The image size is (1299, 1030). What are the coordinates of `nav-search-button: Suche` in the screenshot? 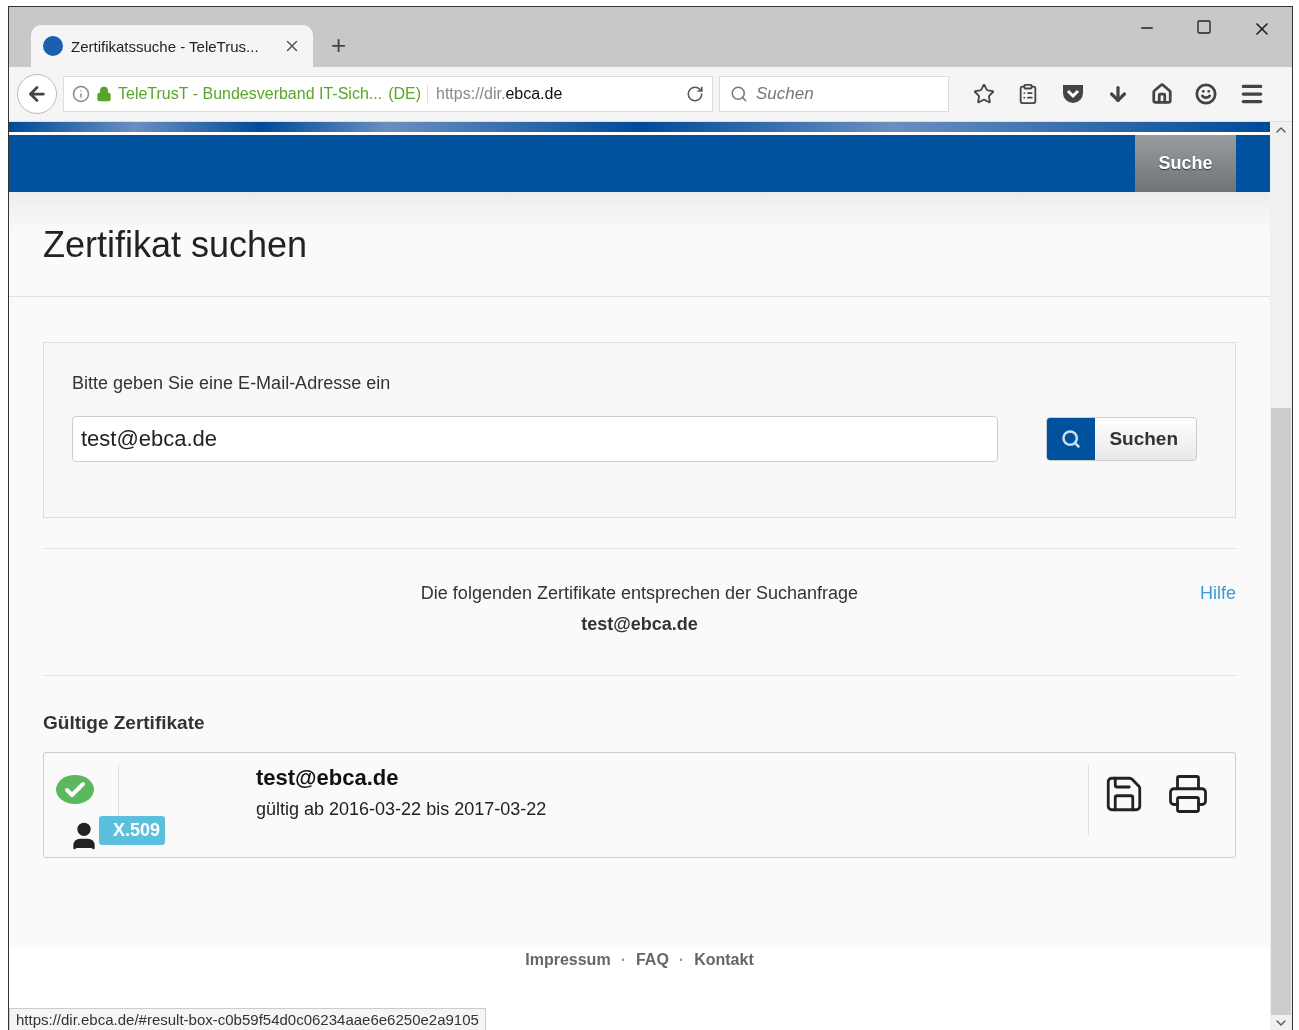 It's located at (1185, 163).